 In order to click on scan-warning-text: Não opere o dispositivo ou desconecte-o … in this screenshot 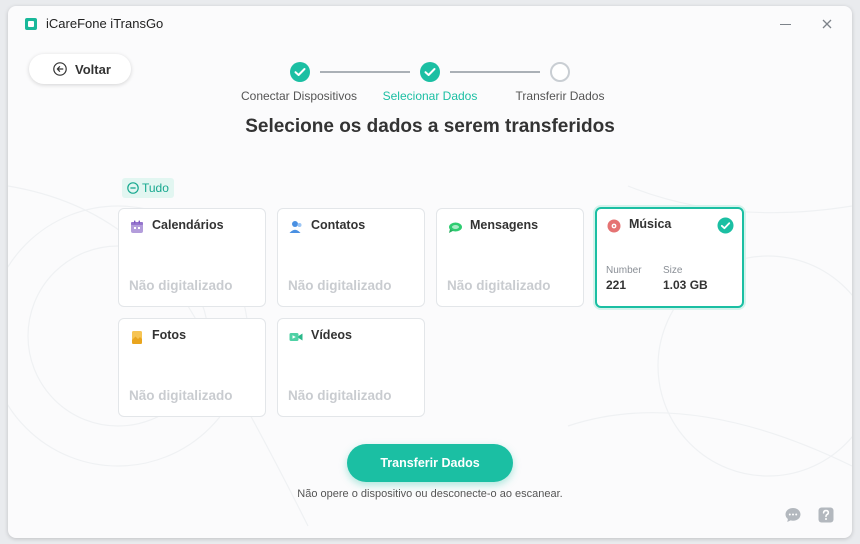, I will do `click(430, 494)`.